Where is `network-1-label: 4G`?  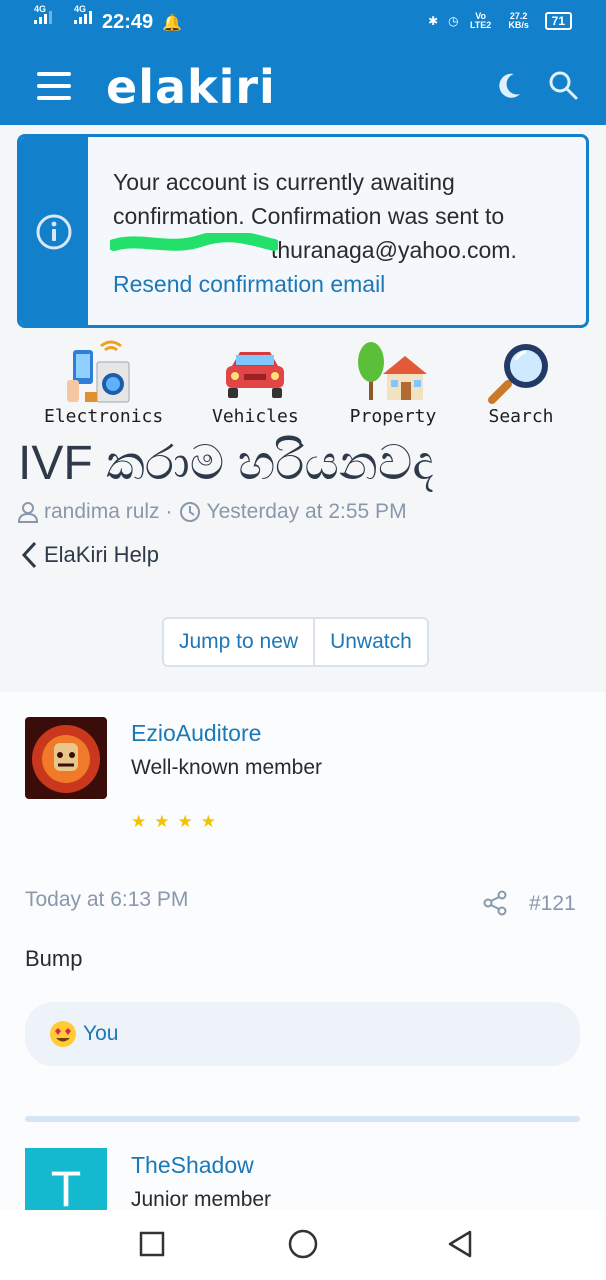 network-1-label: 4G is located at coordinates (40, 9).